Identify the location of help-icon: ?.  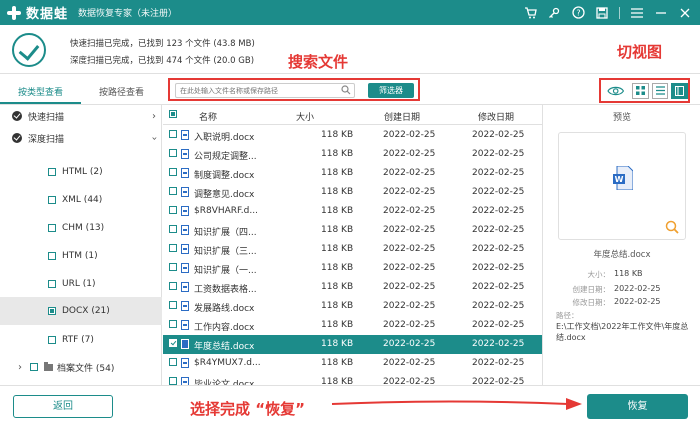
(578, 13).